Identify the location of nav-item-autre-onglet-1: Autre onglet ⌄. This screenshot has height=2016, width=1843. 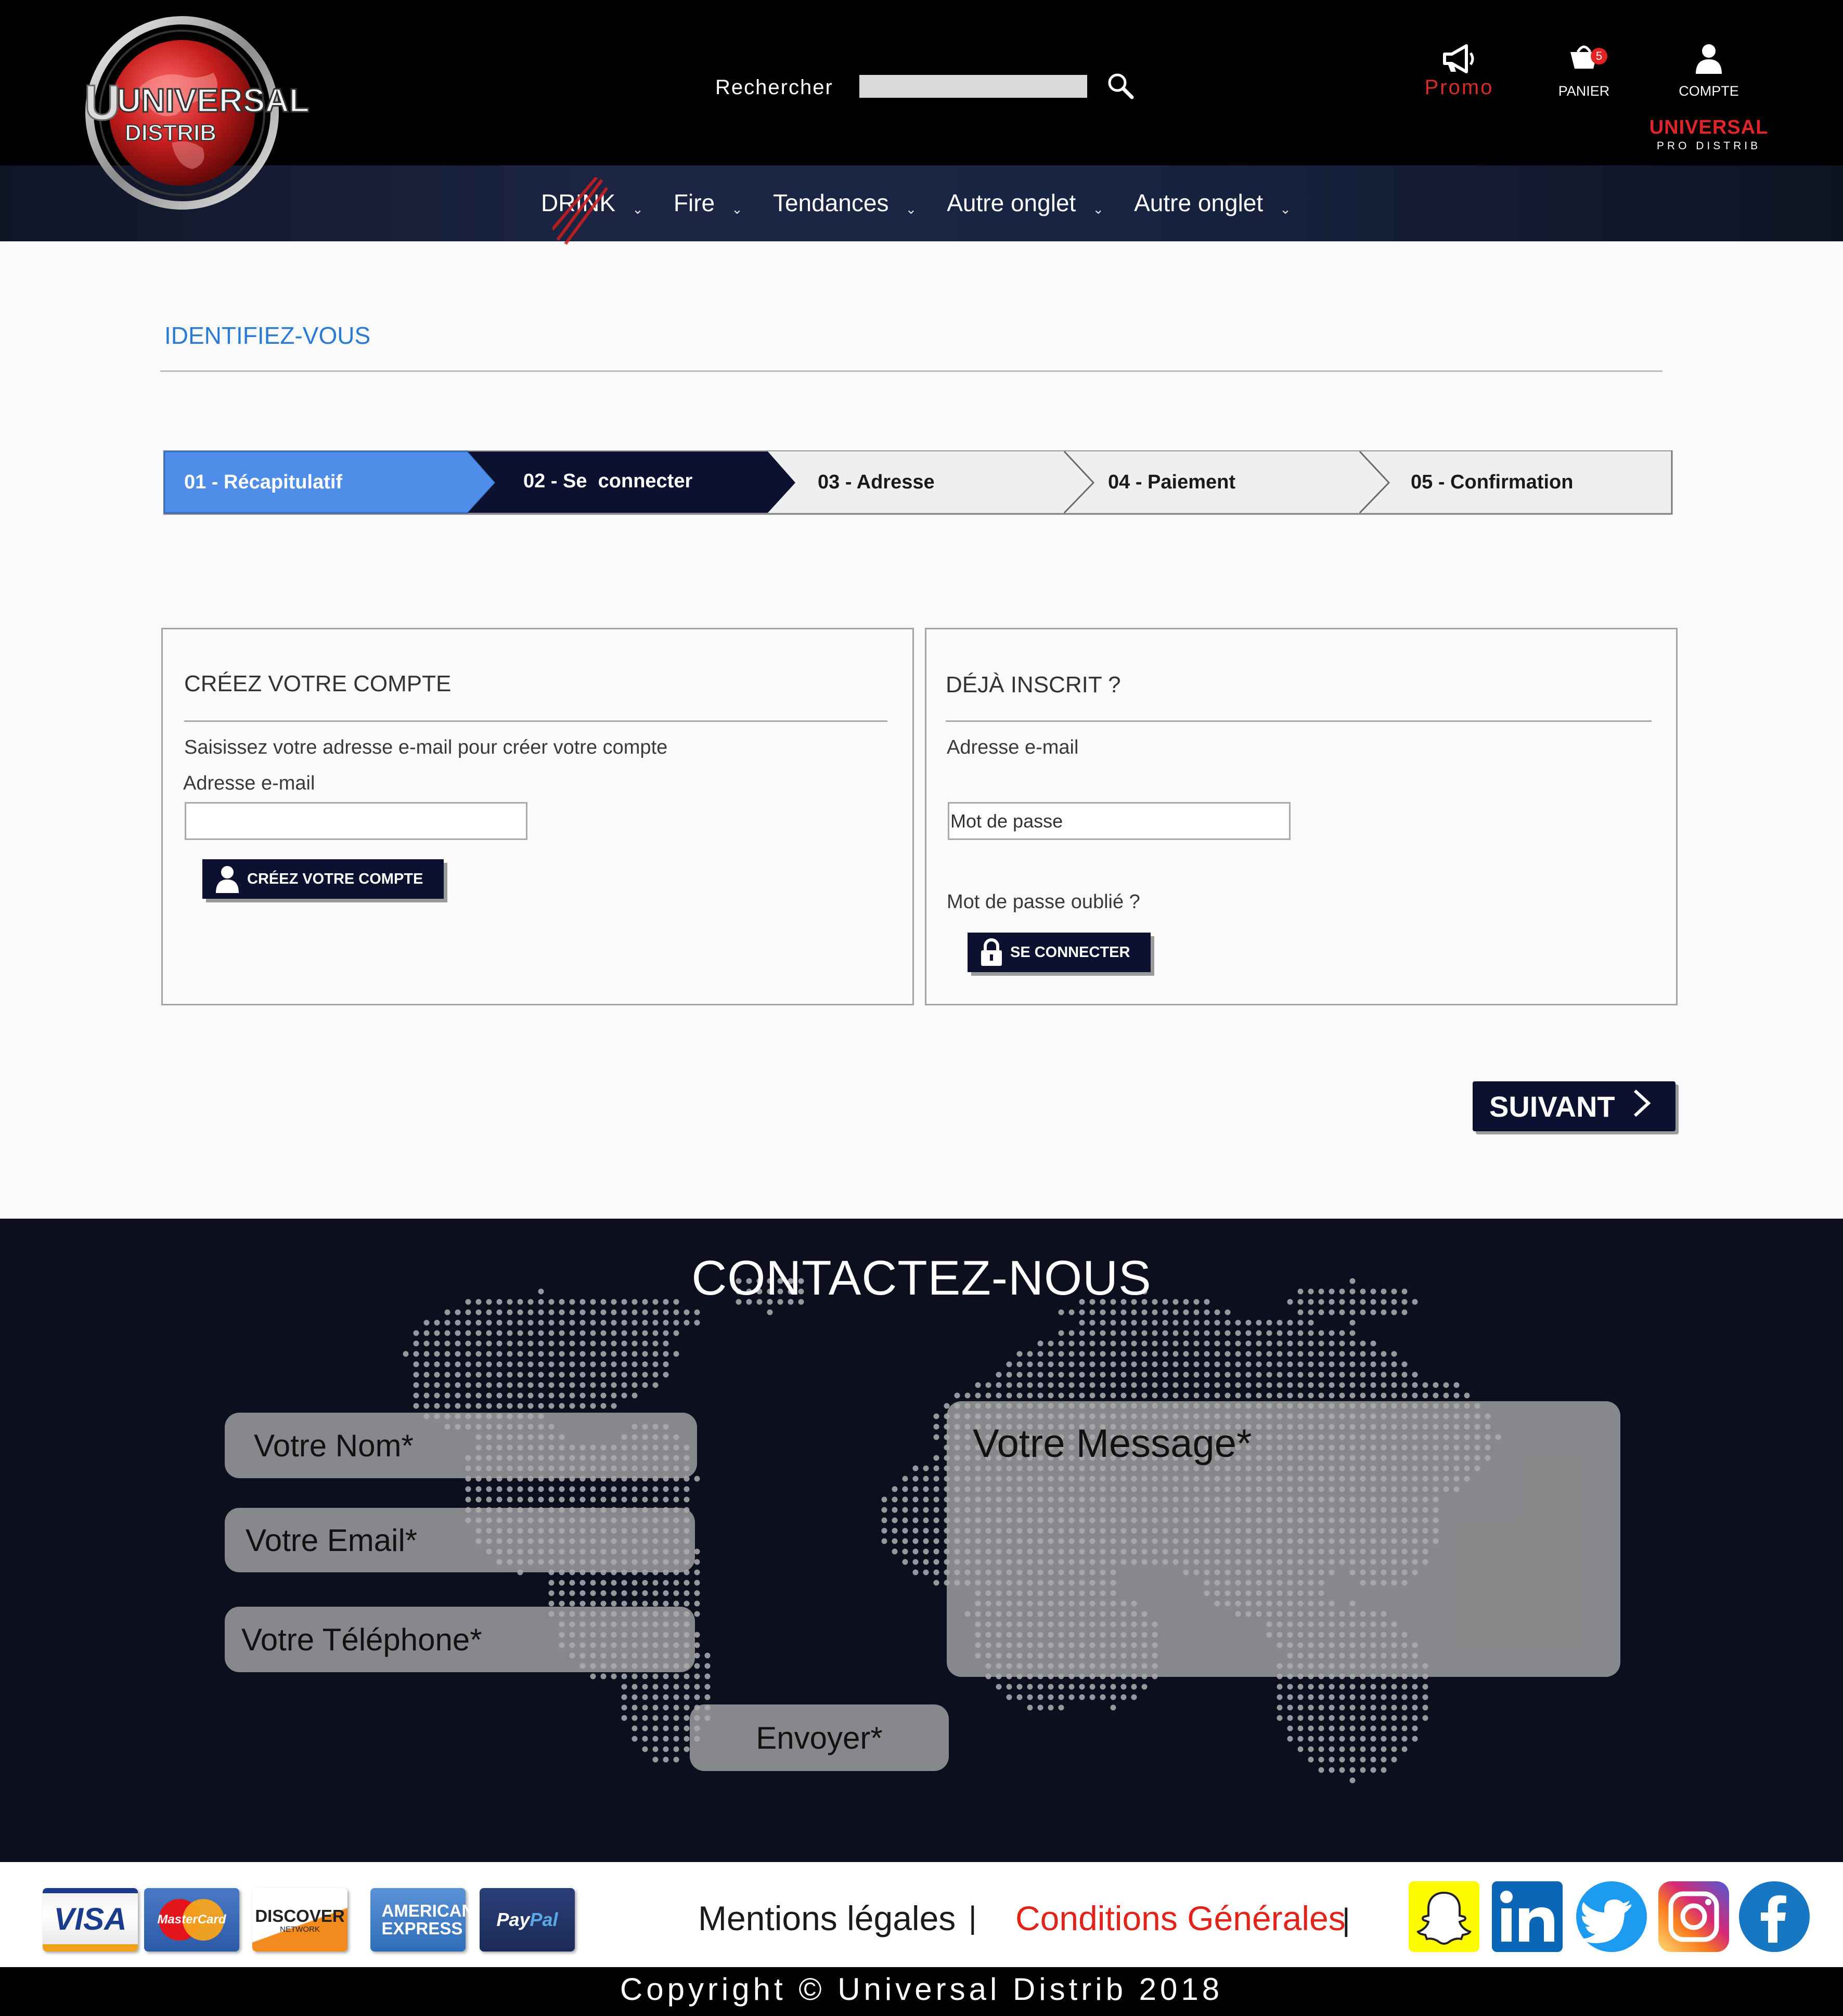
(1025, 203).